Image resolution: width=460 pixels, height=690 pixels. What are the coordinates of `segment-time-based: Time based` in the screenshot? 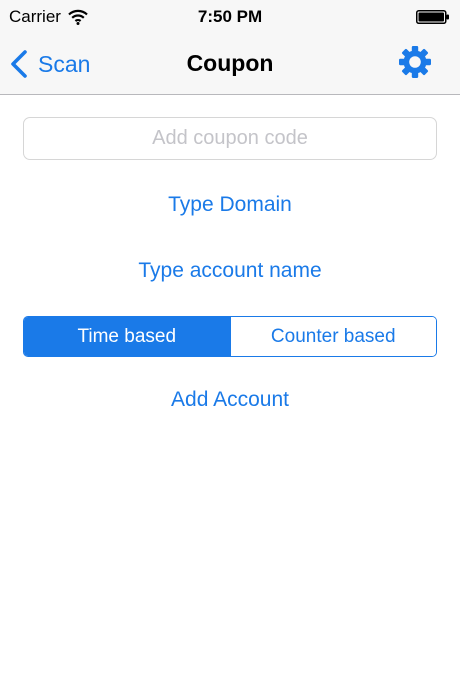 It's located at (127, 336).